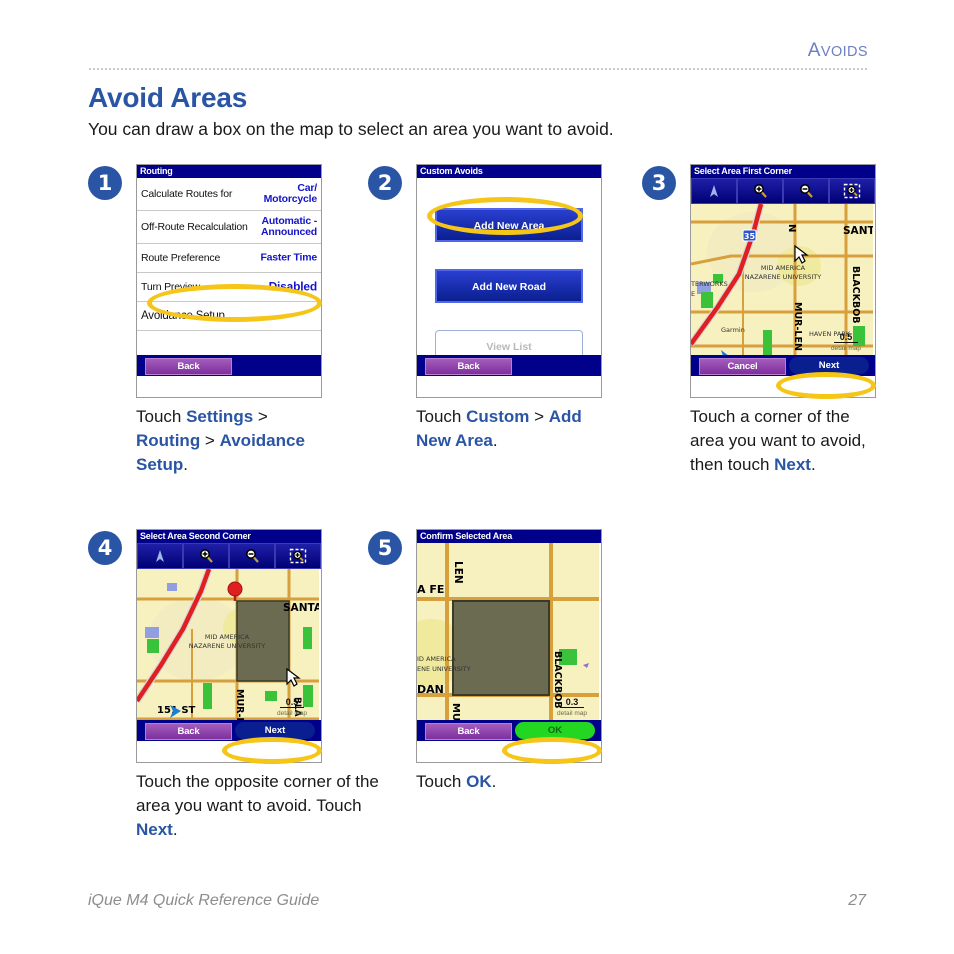 The image size is (954, 954). I want to click on footer-guide-title: iQue M4 Quick Reference Guide, so click(204, 900).